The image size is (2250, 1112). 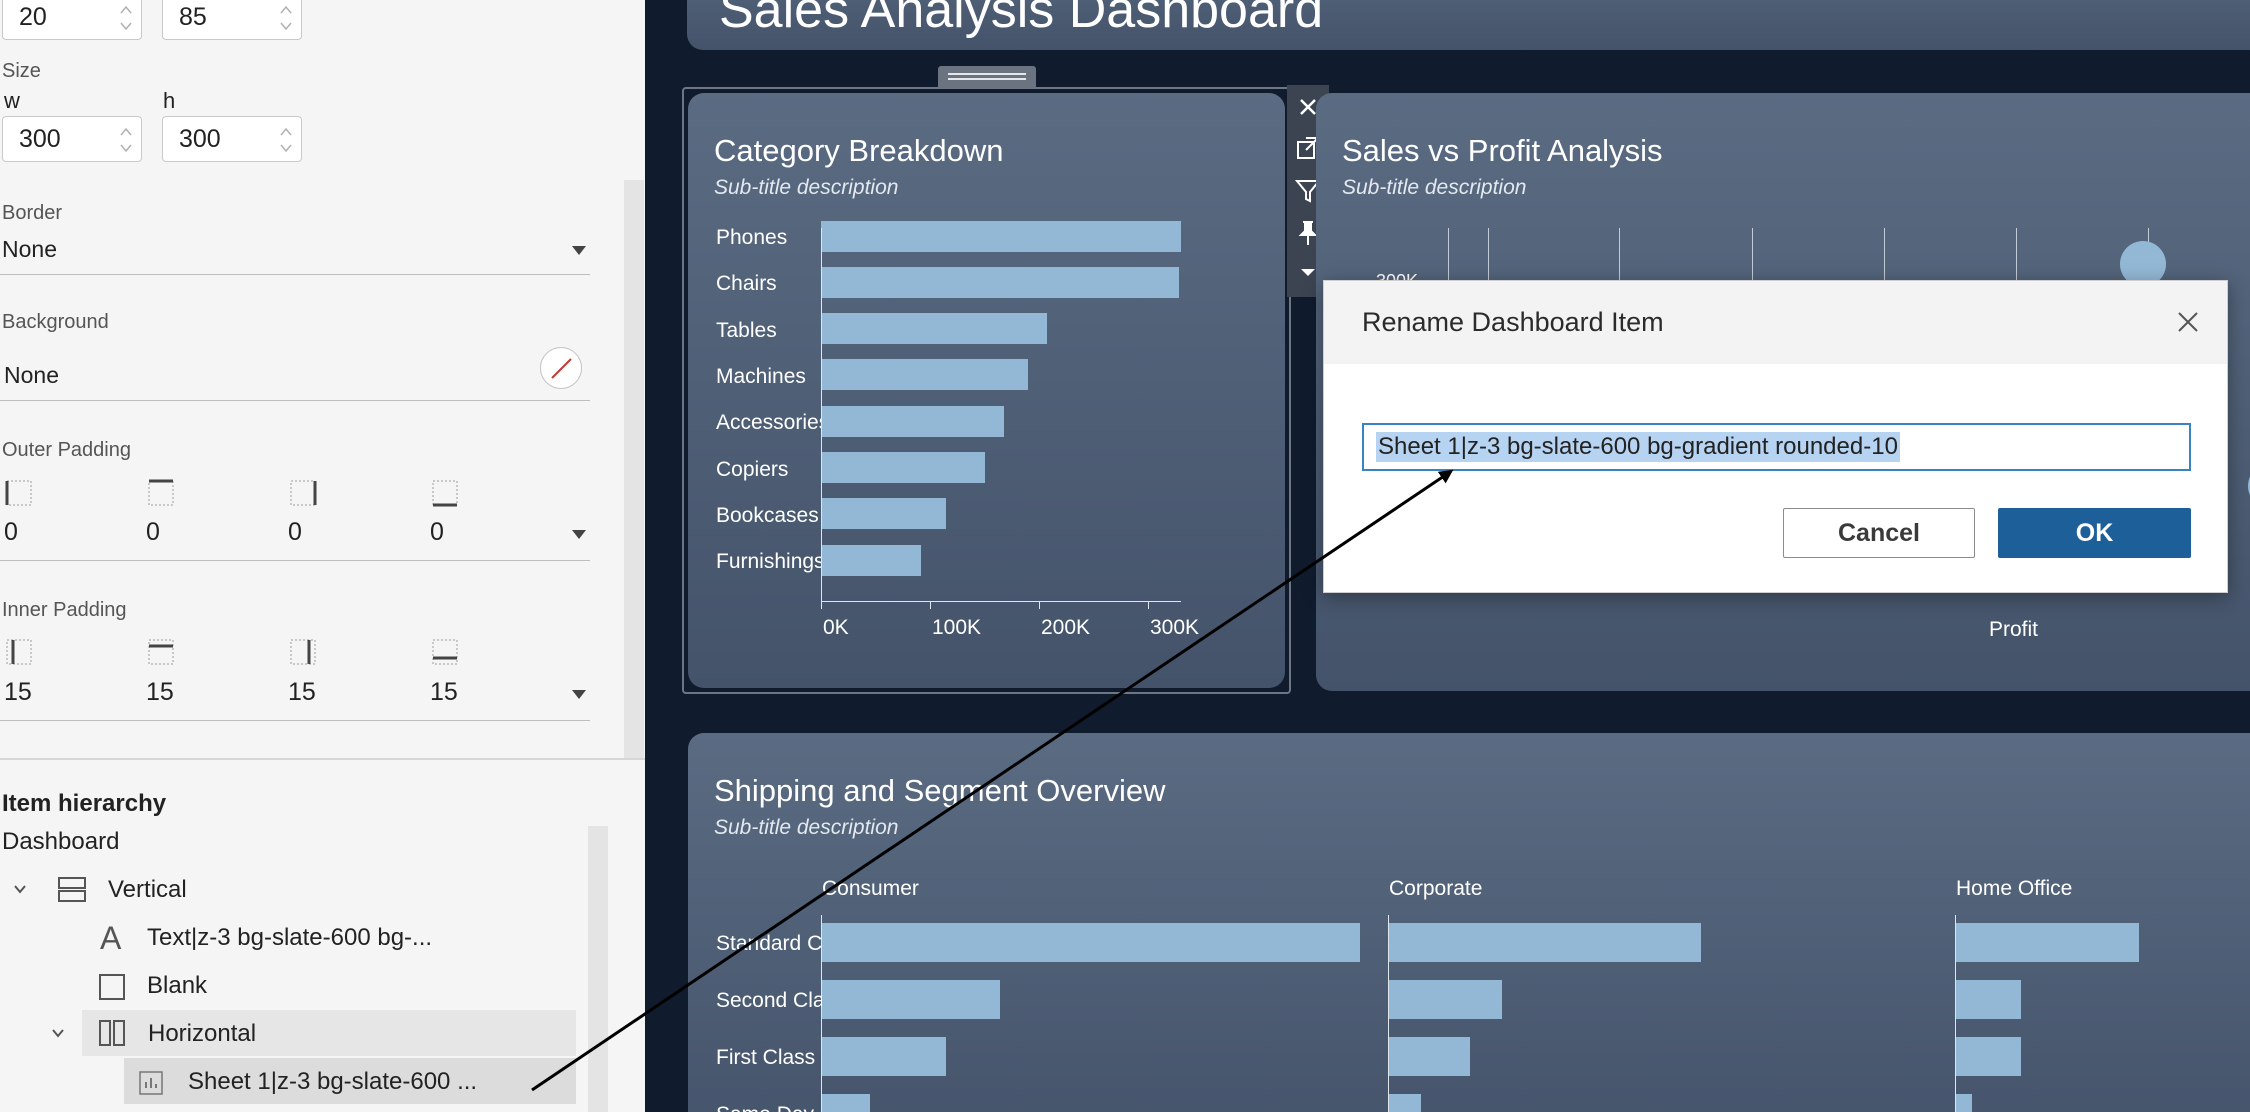 I want to click on size-label: Size, so click(x=21, y=71).